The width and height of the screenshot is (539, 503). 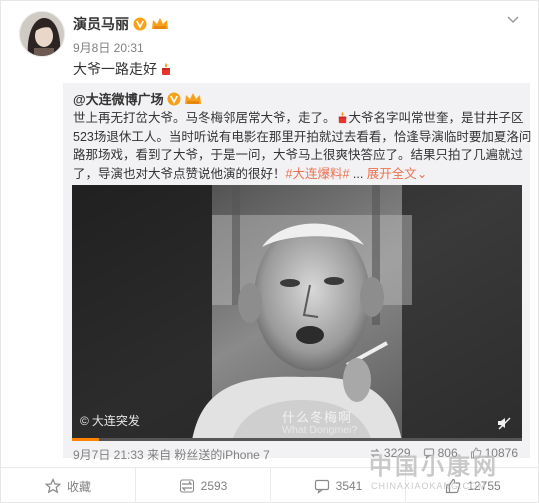 I want to click on repost-count: 2593, so click(x=214, y=486).